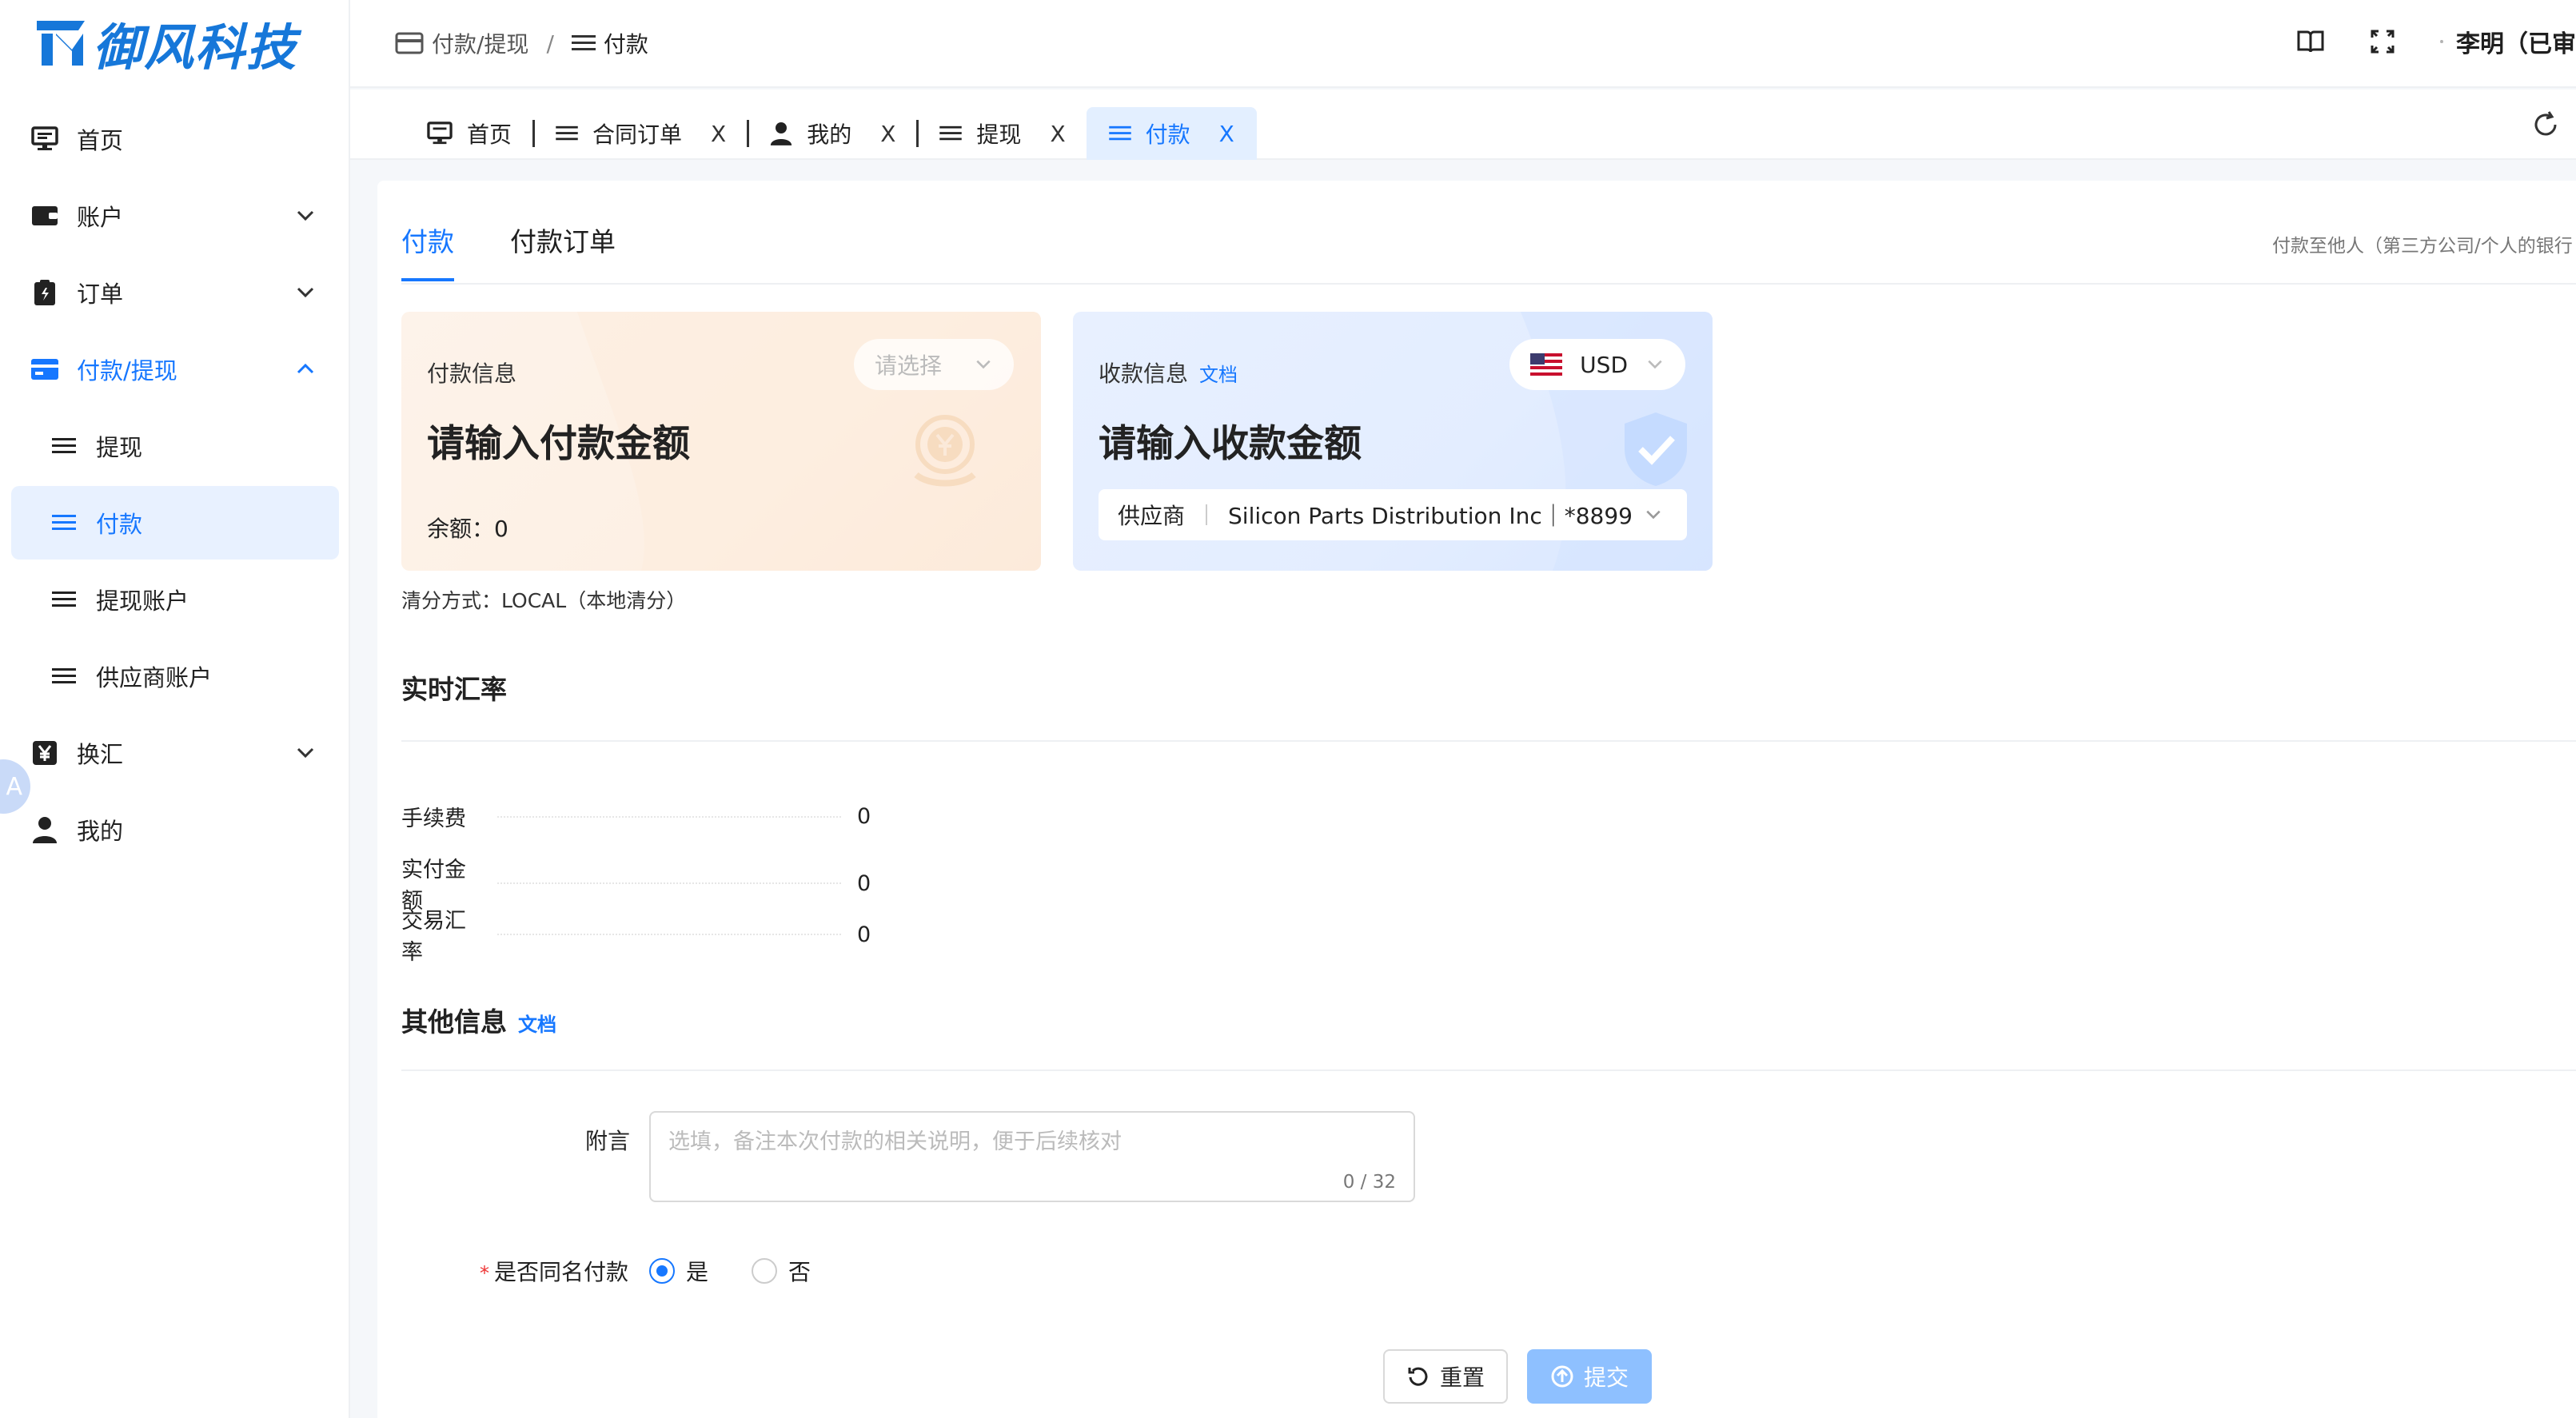 The height and width of the screenshot is (1418, 2576). What do you see at coordinates (166, 45) in the screenshot?
I see `logo: 御风科技` at bounding box center [166, 45].